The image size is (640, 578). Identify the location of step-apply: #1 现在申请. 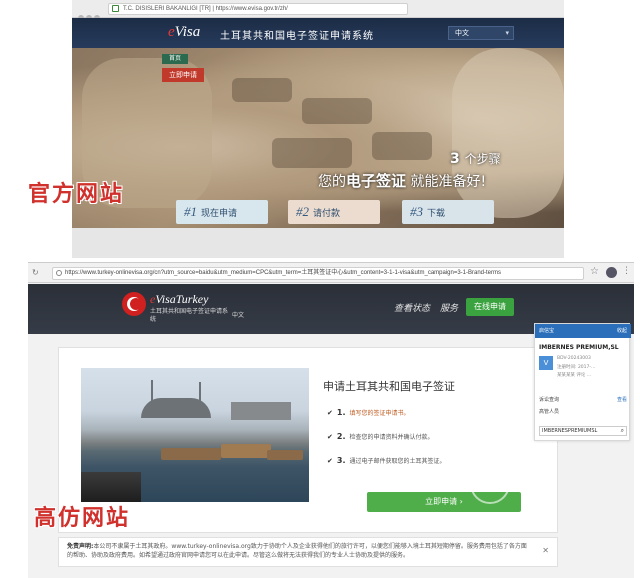
(222, 212).